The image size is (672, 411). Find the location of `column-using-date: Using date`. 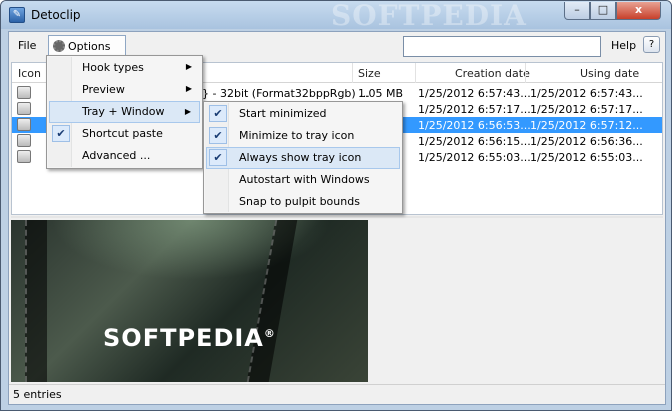

column-using-date: Using date is located at coordinates (609, 73).